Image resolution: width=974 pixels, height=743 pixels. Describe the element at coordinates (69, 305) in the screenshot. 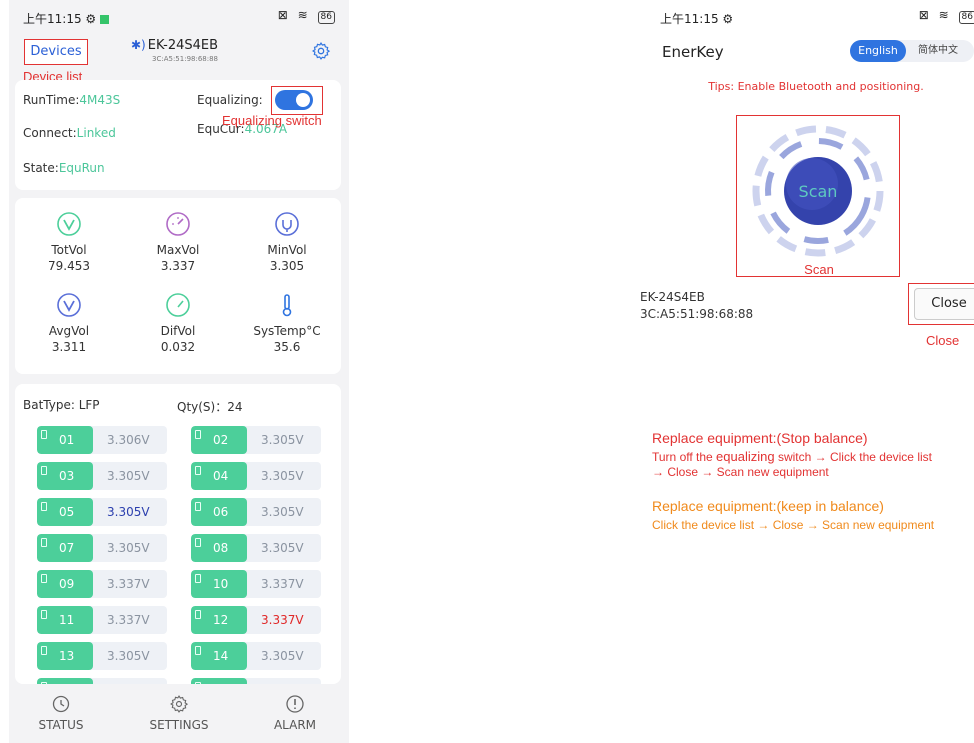

I see `v-shield-icon` at that location.